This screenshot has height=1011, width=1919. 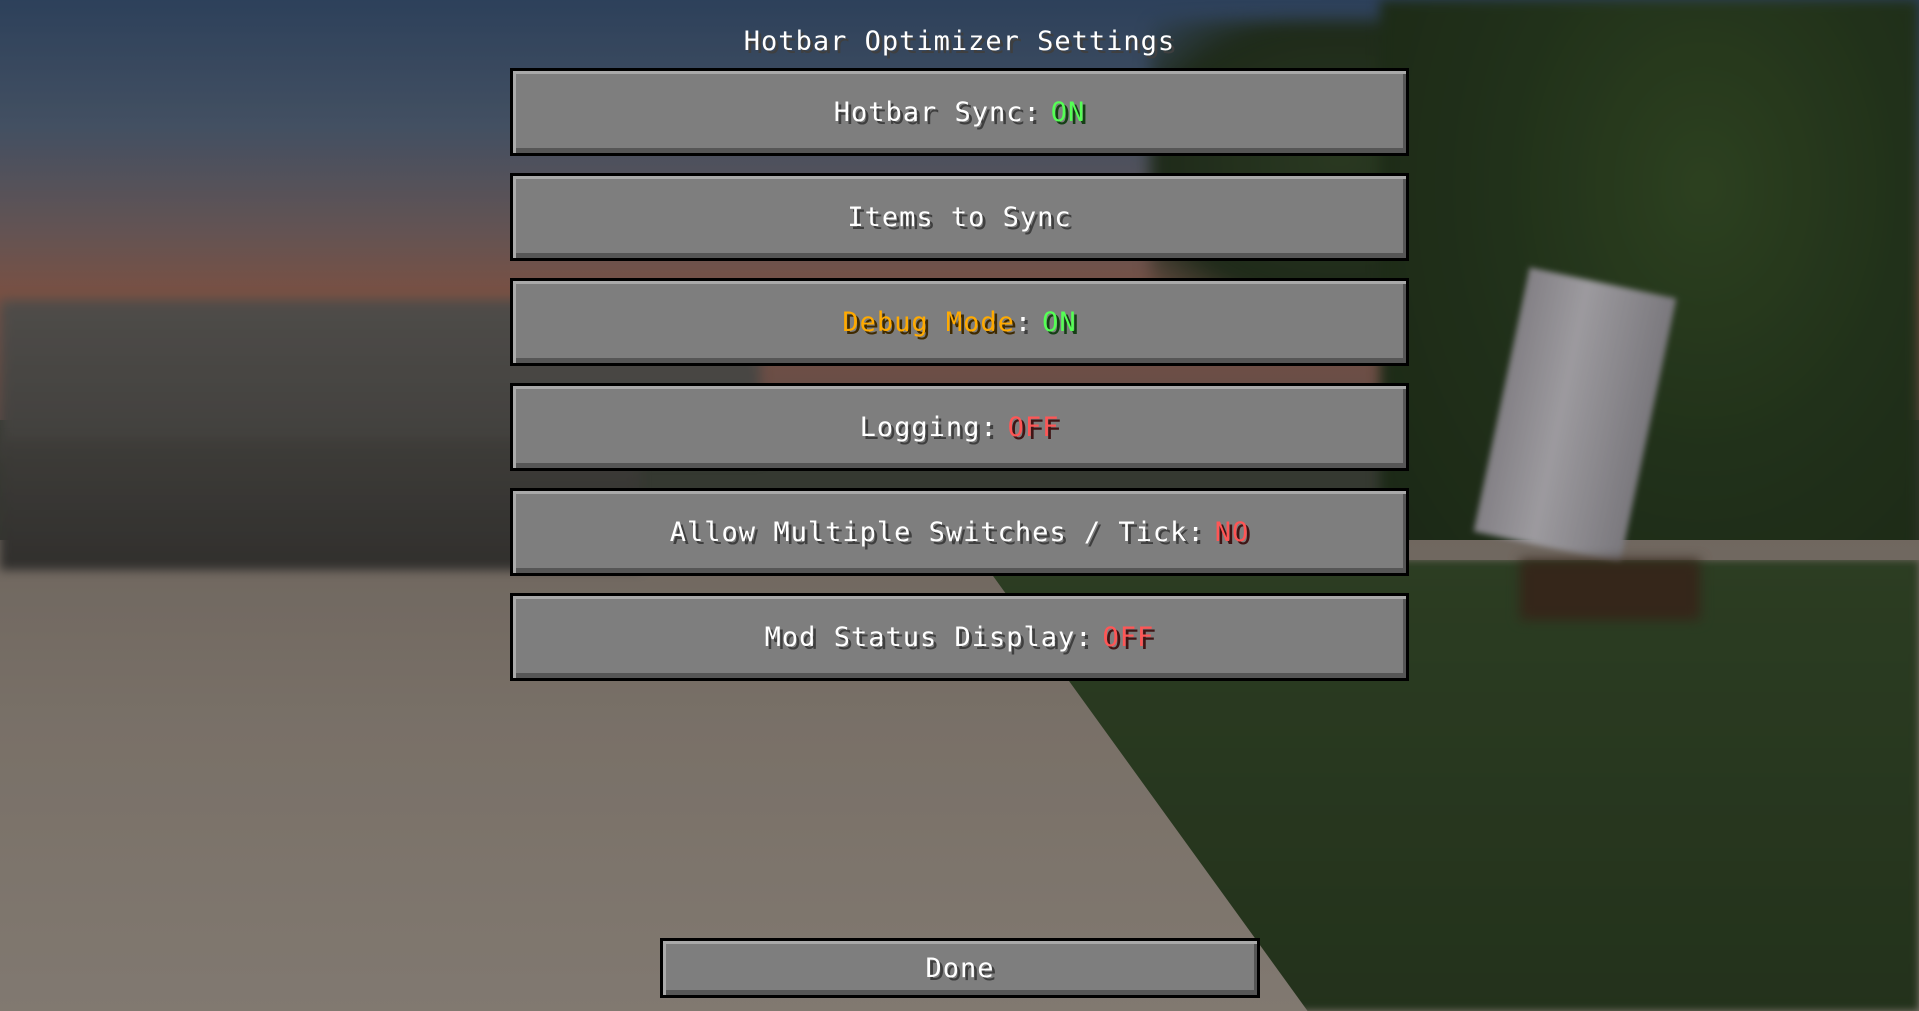 What do you see at coordinates (1033, 427) in the screenshot?
I see `logging-value: OFF` at bounding box center [1033, 427].